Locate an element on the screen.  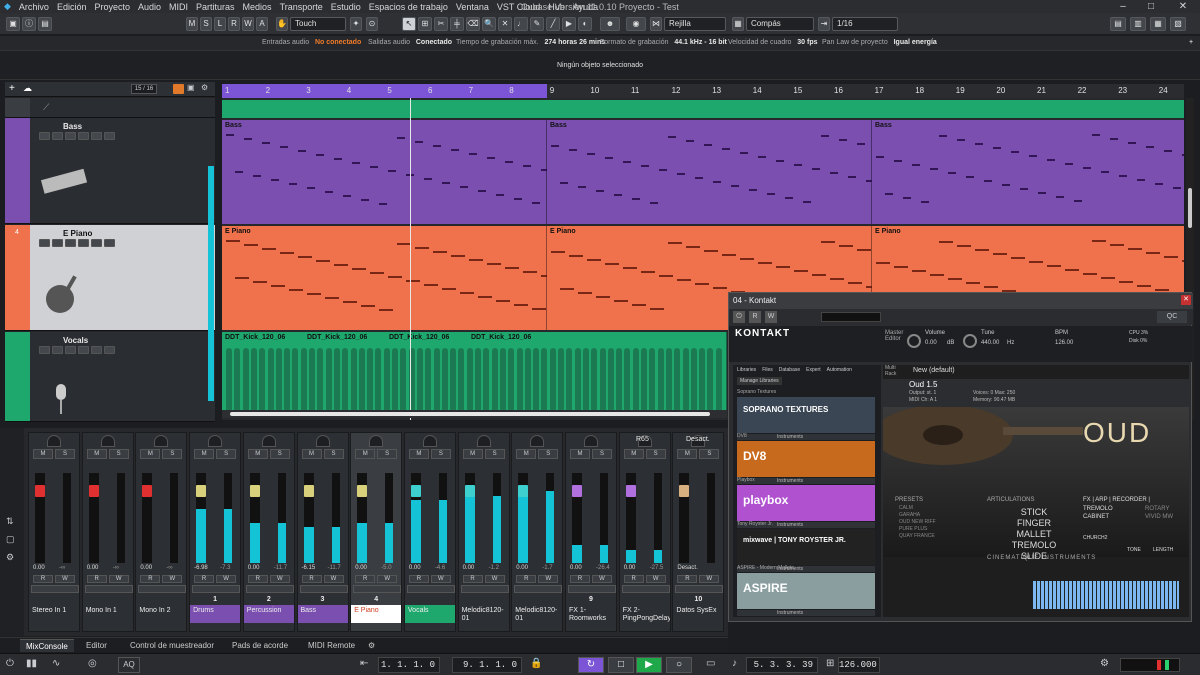
info-icon: ⓘ is located at coordinates (29, 24).